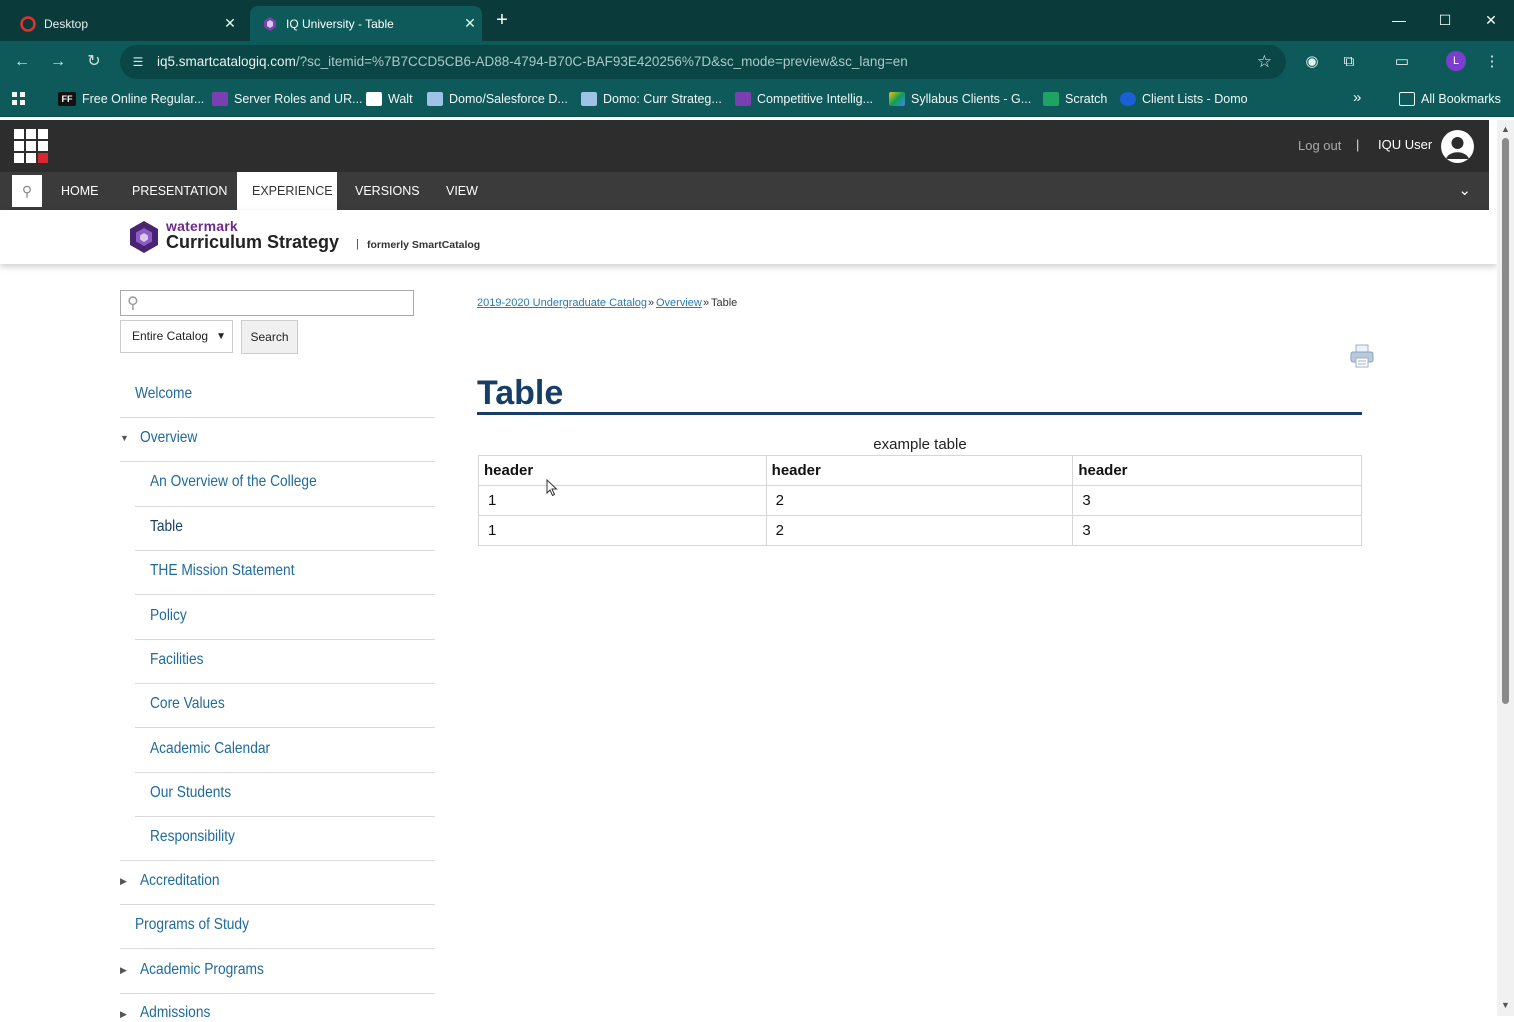 Image resolution: width=1514 pixels, height=1022 pixels. I want to click on nav-item-facilities: Facilities, so click(177, 660).